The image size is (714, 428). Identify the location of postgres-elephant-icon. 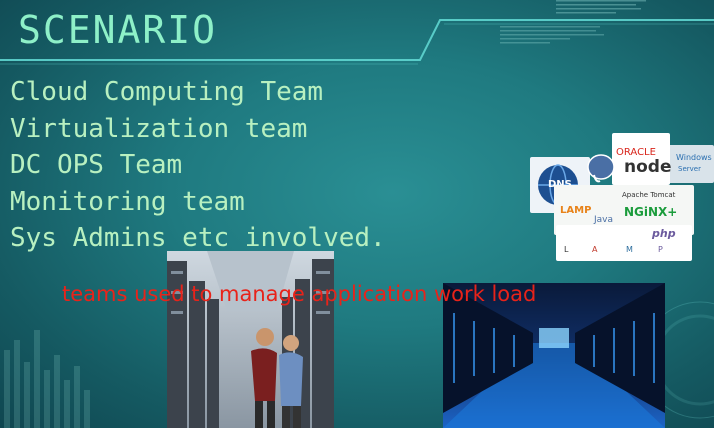
(601, 168).